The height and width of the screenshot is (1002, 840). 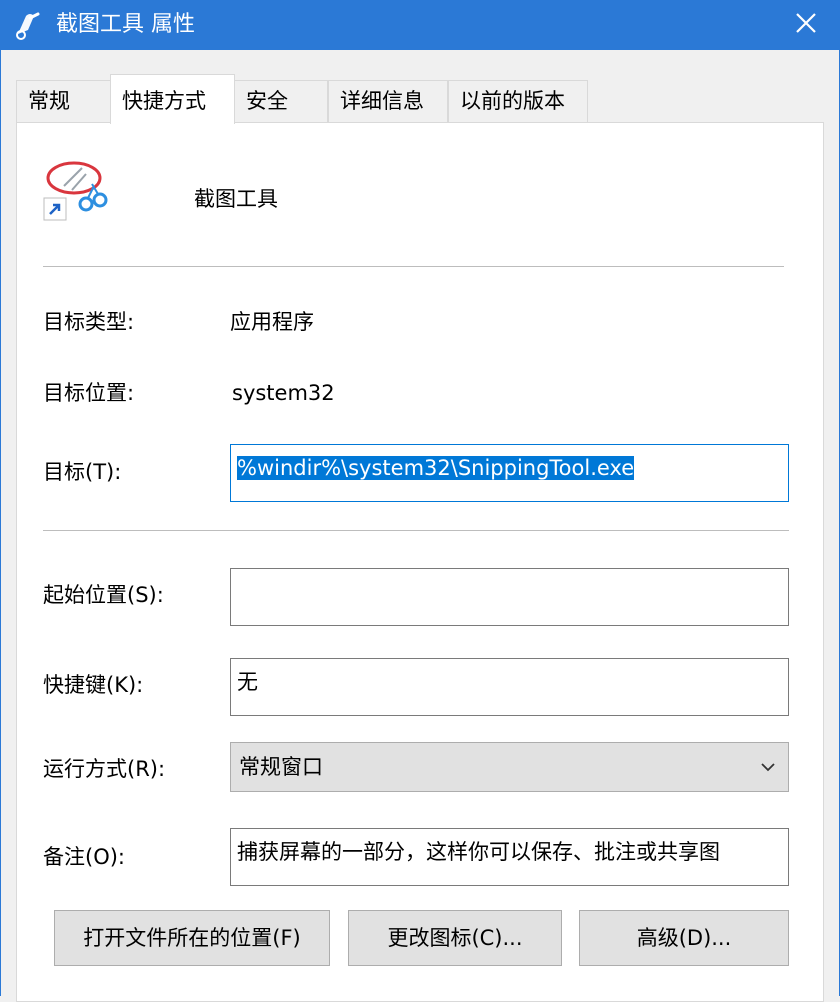 I want to click on comment-value: 捕获屏幕的一部分，这样你可以保存、批注或共享图, so click(x=478, y=852).